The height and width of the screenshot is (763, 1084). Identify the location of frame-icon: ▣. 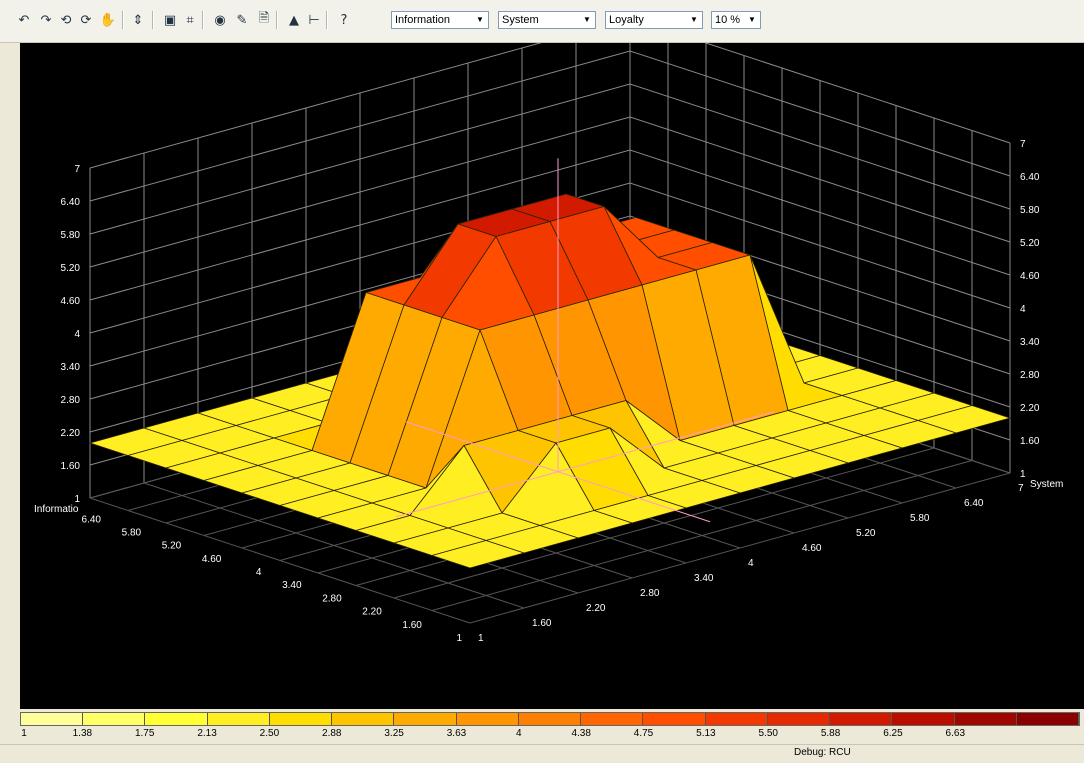
(170, 20).